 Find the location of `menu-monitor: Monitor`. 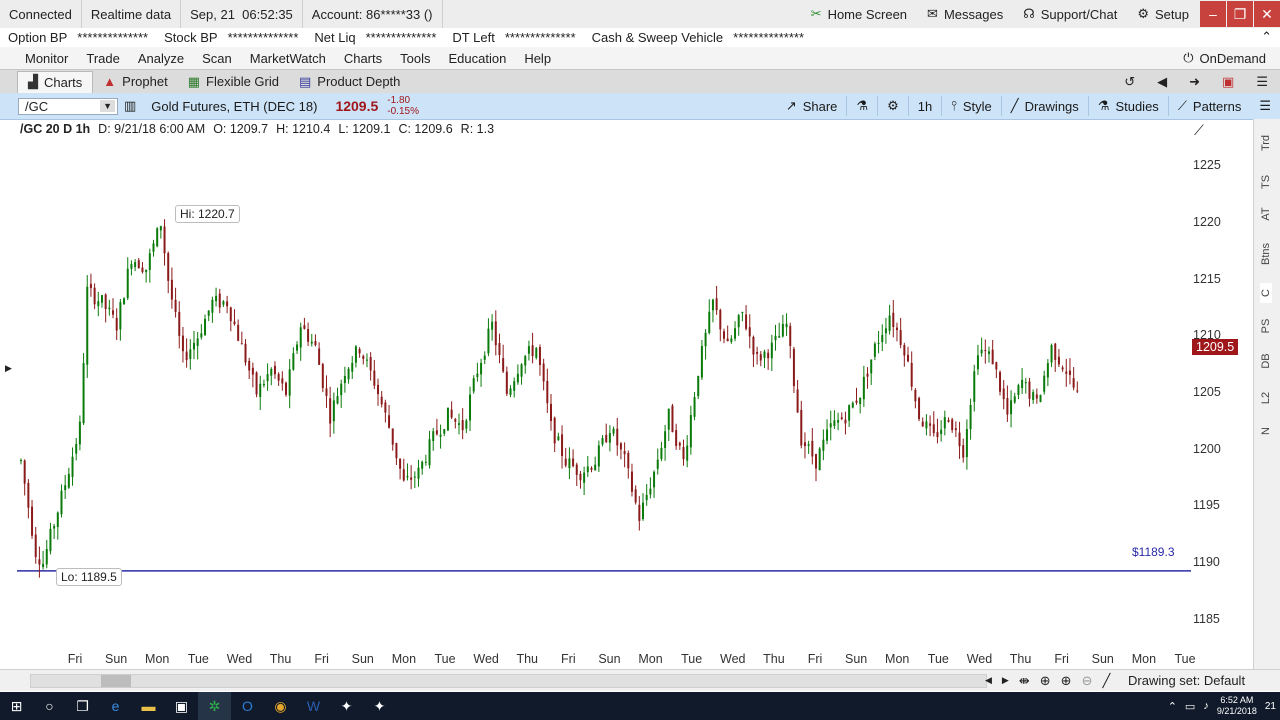

menu-monitor: Monitor is located at coordinates (46, 58).